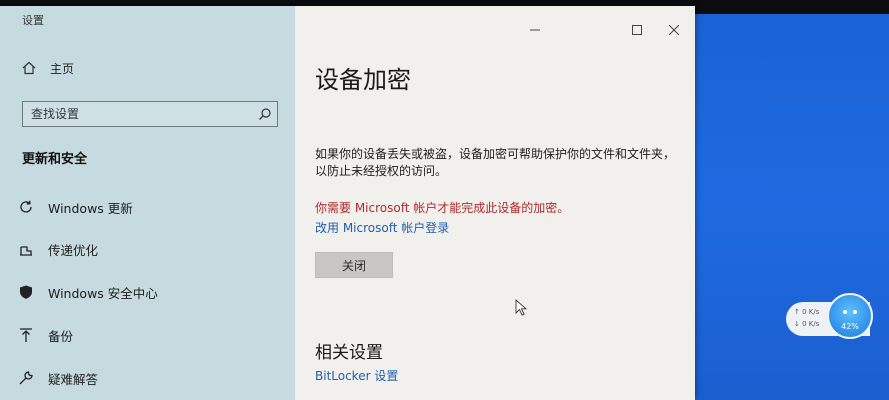  What do you see at coordinates (55, 159) in the screenshot?
I see `section-title: 更新和安全` at bounding box center [55, 159].